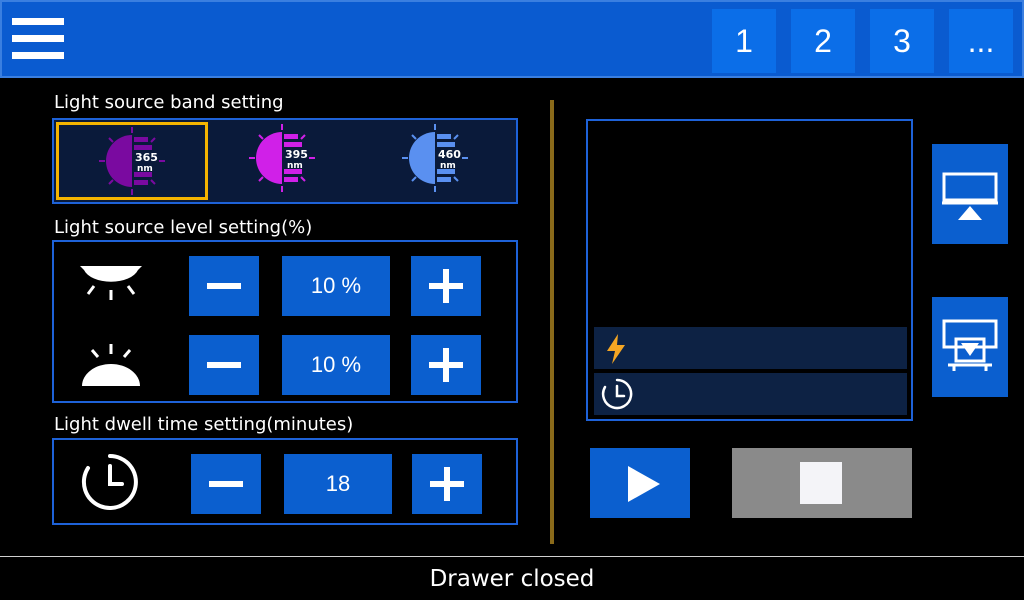 The width and height of the screenshot is (1024, 600). I want to click on blue-bulb-460-icon: 460 nm, so click(435, 158).